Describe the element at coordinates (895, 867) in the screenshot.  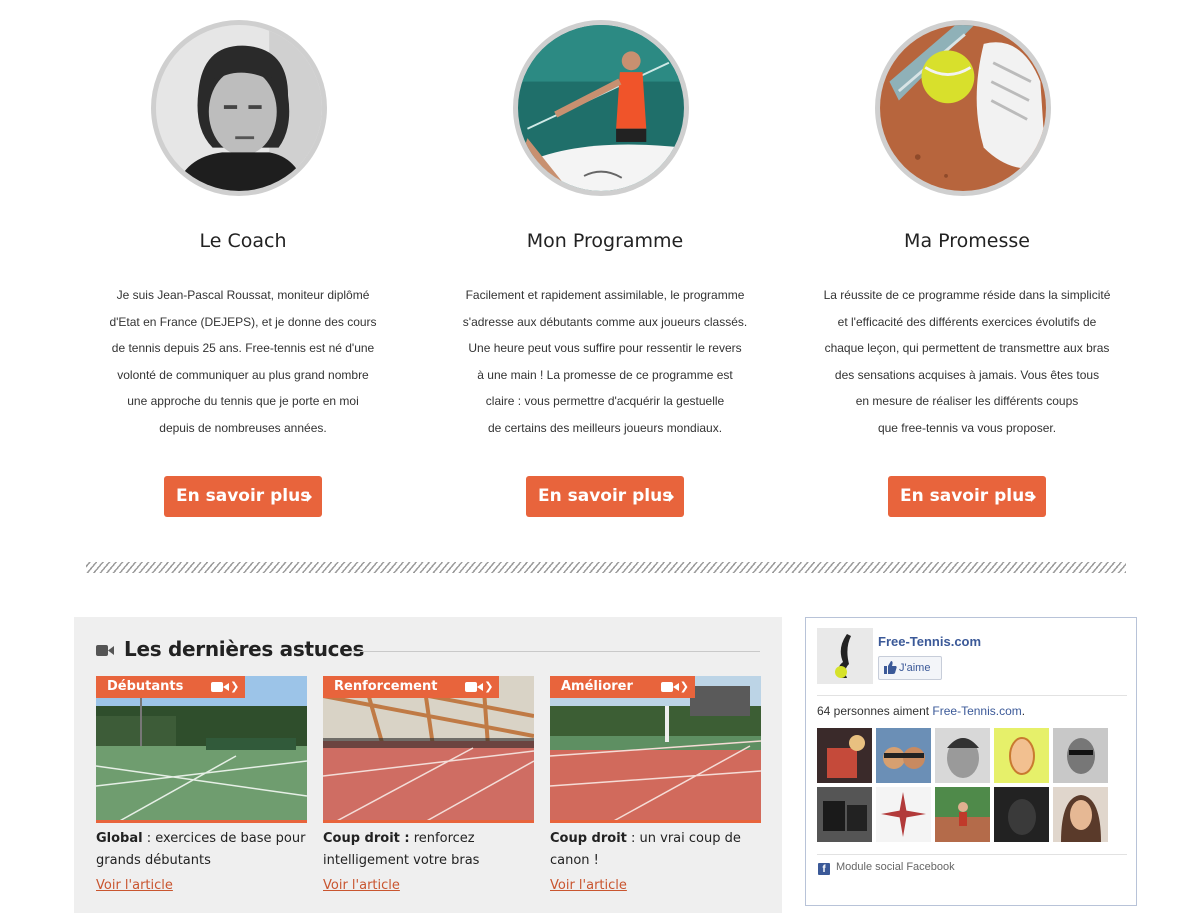
I see `footer-label: Module social Facebook` at that location.